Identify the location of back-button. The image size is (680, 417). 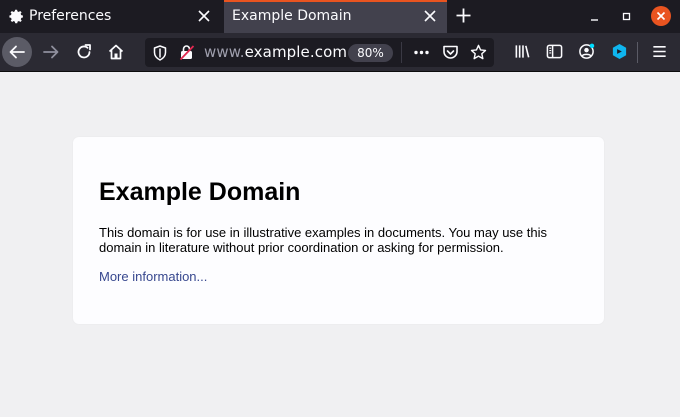
(17, 52).